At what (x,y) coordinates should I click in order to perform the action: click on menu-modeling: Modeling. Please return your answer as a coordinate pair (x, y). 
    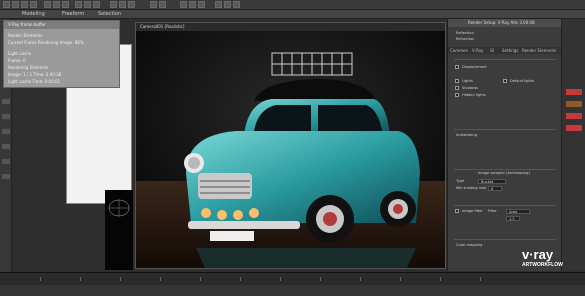
    Looking at the image, I should click on (33, 14).